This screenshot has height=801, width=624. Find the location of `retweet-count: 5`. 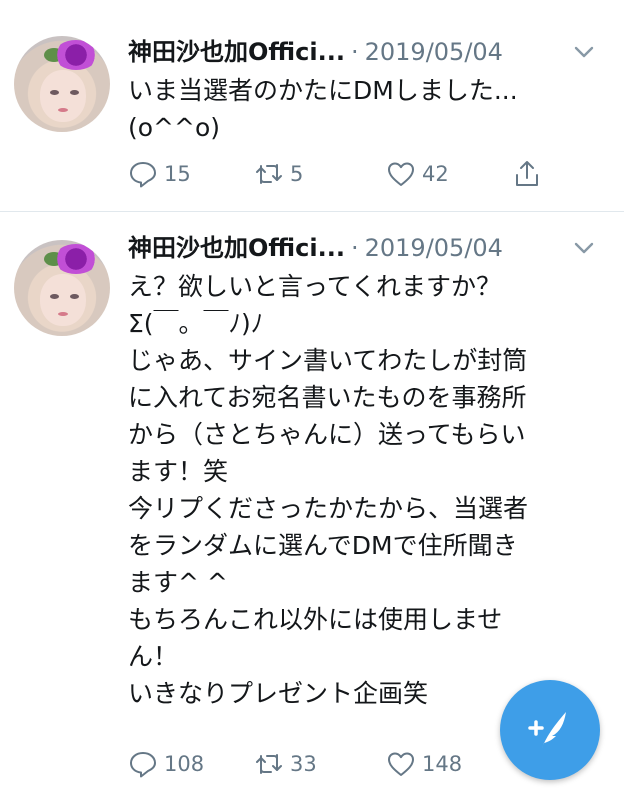

retweet-count: 5 is located at coordinates (297, 174).